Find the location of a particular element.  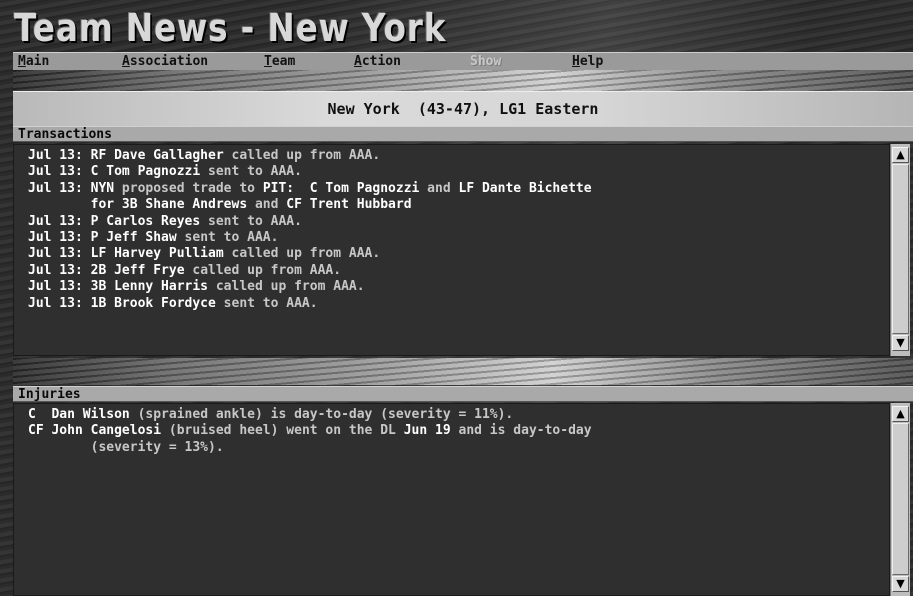

highlighted-text: LF Dante Bichette is located at coordinates (525, 188).